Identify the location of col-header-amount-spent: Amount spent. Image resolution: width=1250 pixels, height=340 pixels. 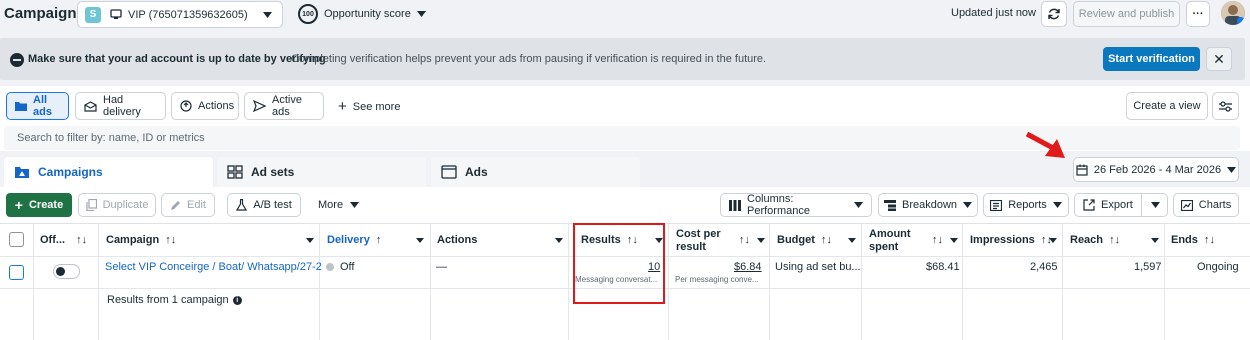
(890, 241).